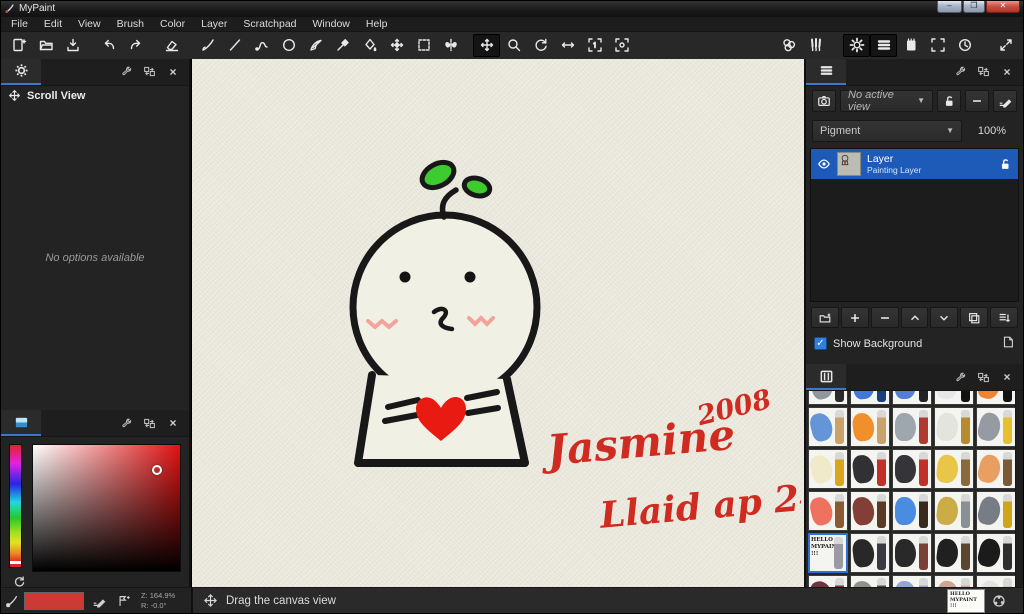 This screenshot has height=614, width=1024. Describe the element at coordinates (234, 45) in the screenshot. I see `straight-line-button` at that location.